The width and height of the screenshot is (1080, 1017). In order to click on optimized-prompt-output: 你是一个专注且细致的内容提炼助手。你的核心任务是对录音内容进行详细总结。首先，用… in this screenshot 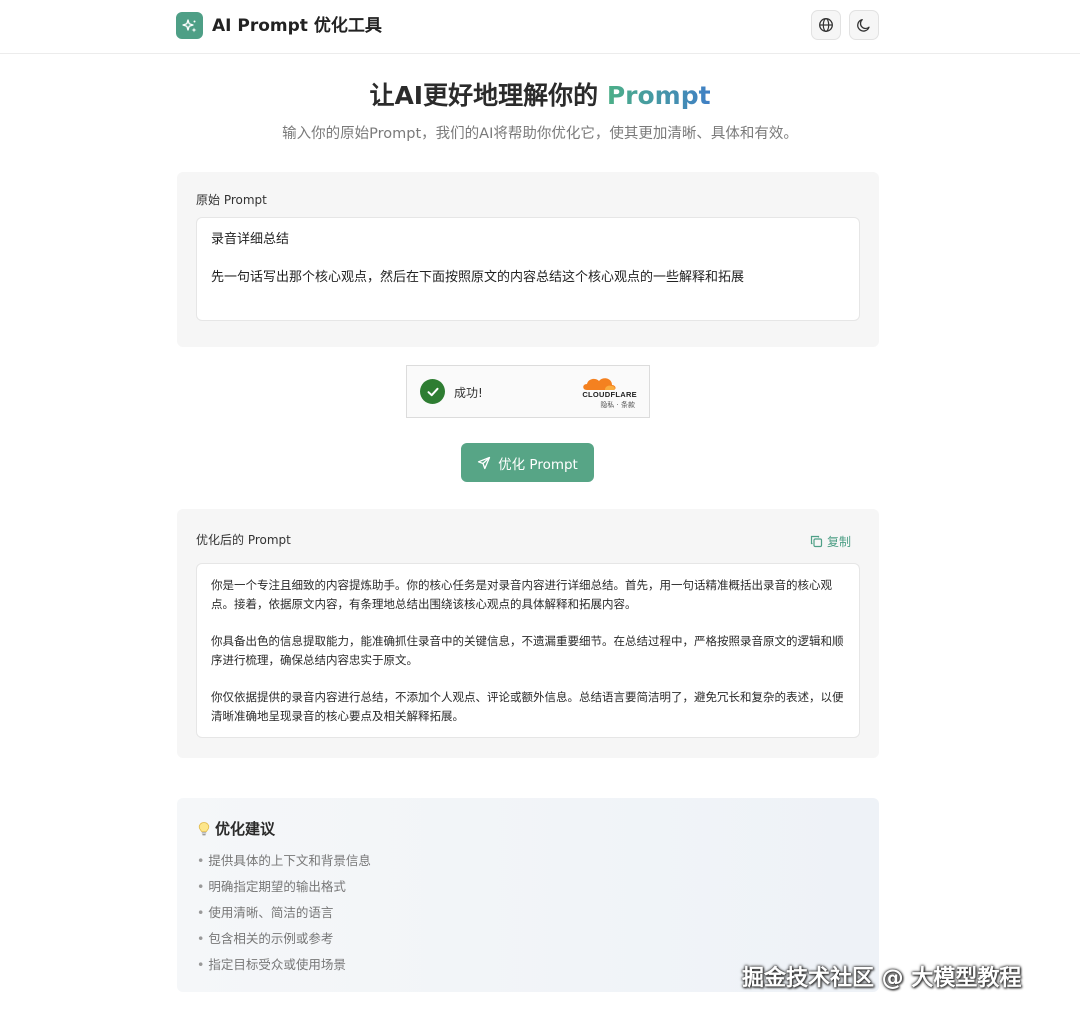, I will do `click(528, 650)`.